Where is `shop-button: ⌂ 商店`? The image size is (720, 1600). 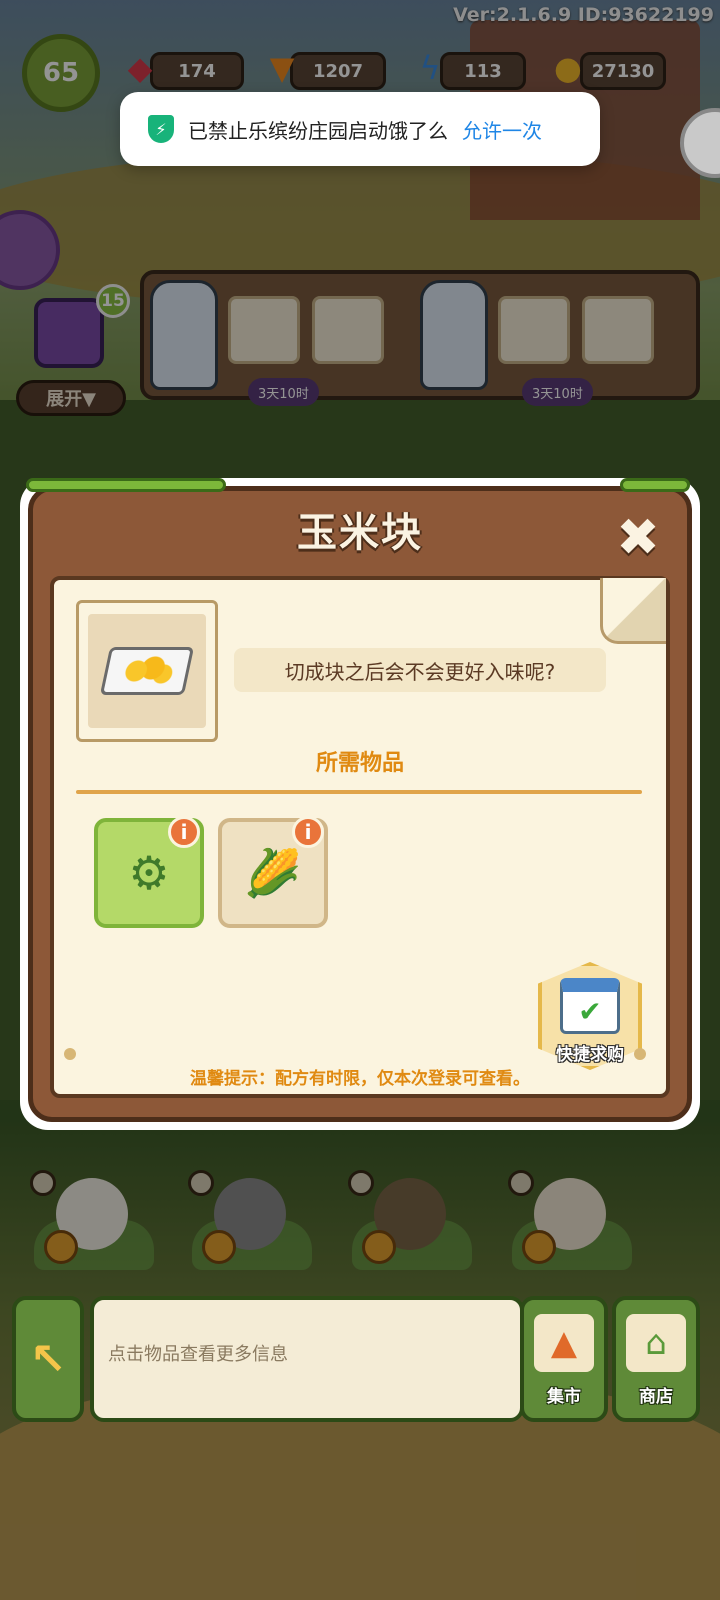 shop-button: ⌂ 商店 is located at coordinates (656, 1359).